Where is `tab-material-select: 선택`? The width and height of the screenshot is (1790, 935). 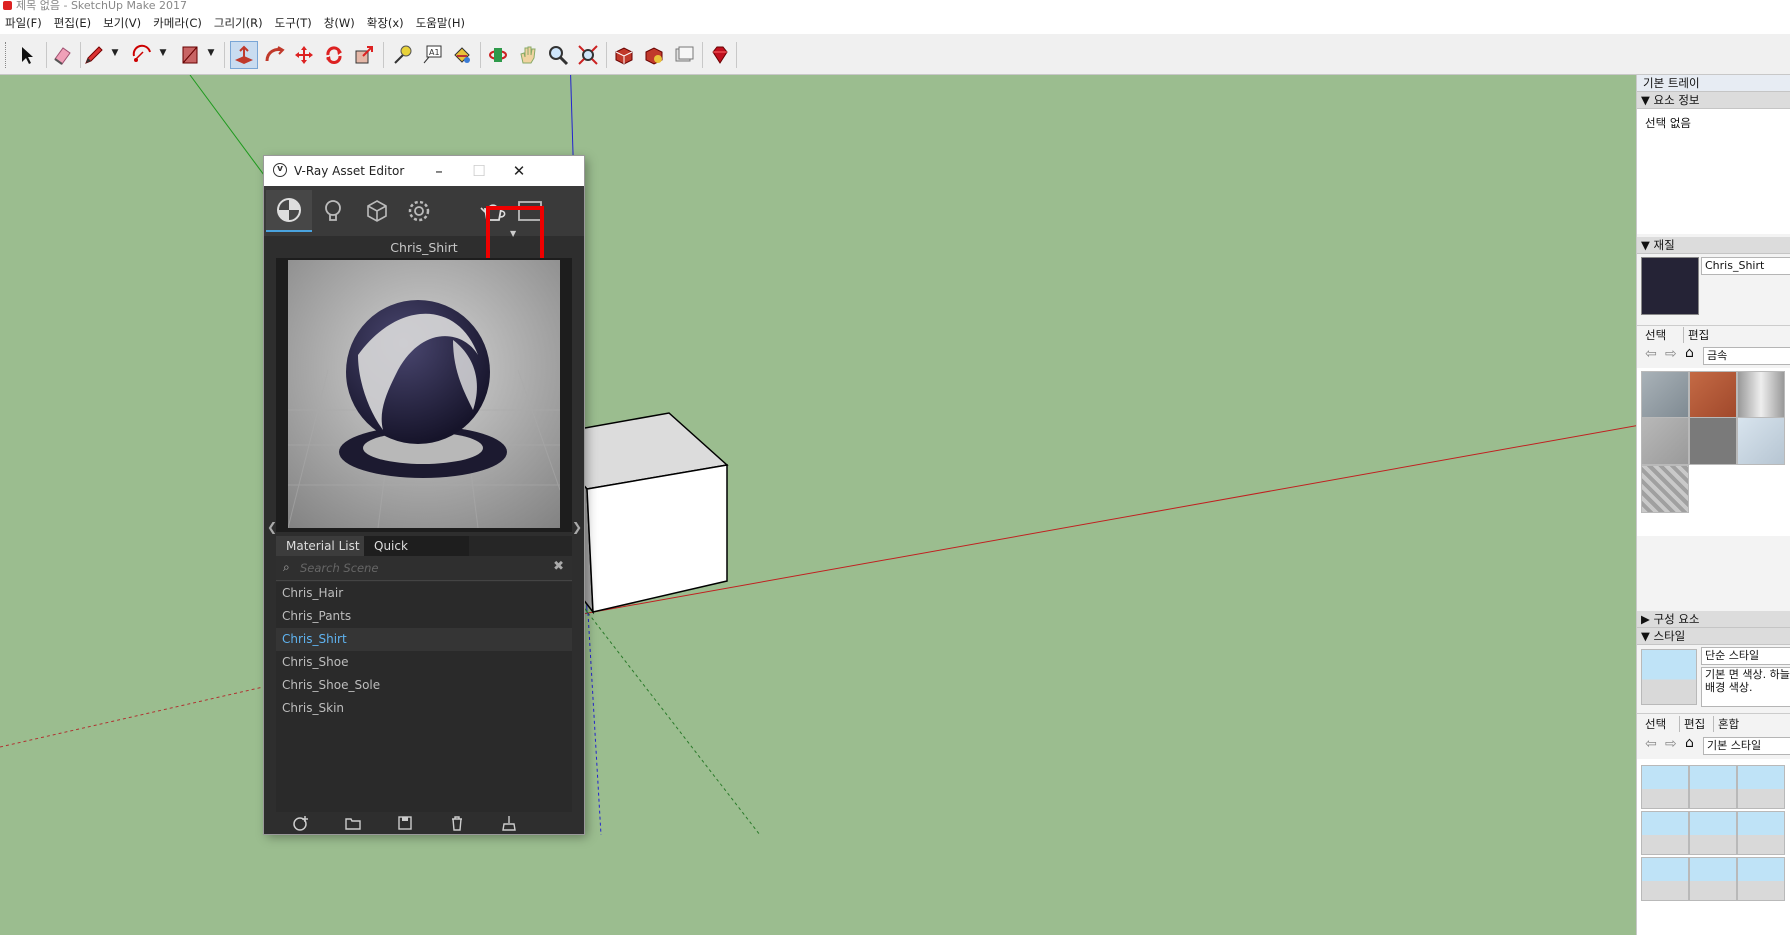
tab-material-select: 선택 is located at coordinates (1655, 335).